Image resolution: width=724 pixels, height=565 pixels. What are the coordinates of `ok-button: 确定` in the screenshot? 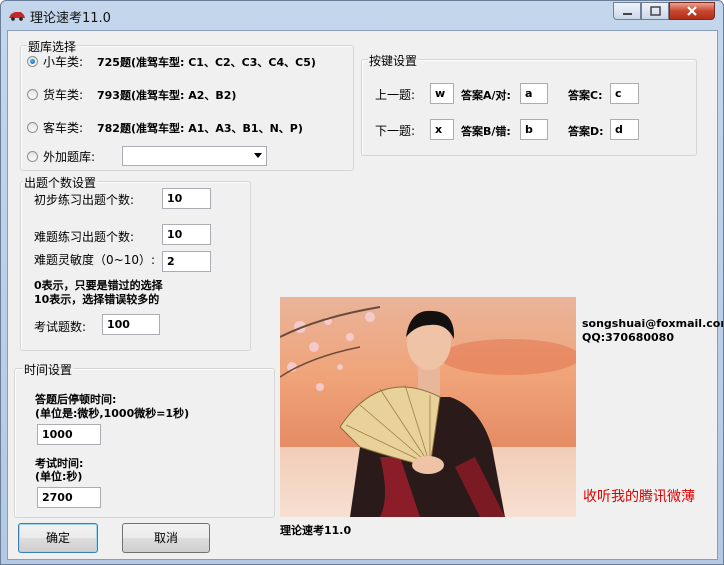 It's located at (58, 538).